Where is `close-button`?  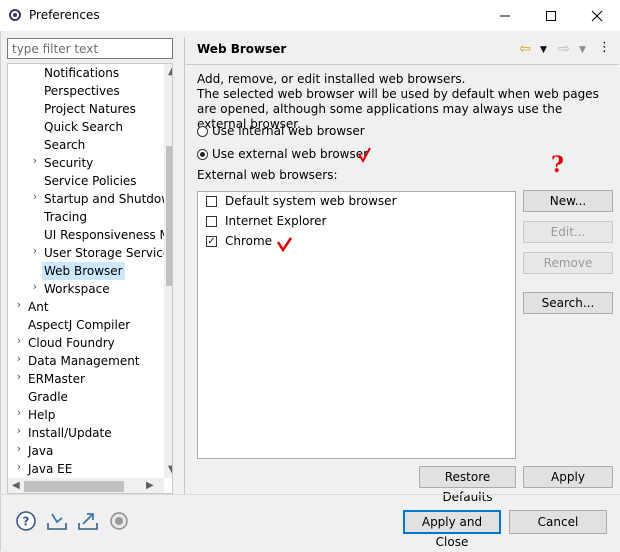 close-button is located at coordinates (597, 15).